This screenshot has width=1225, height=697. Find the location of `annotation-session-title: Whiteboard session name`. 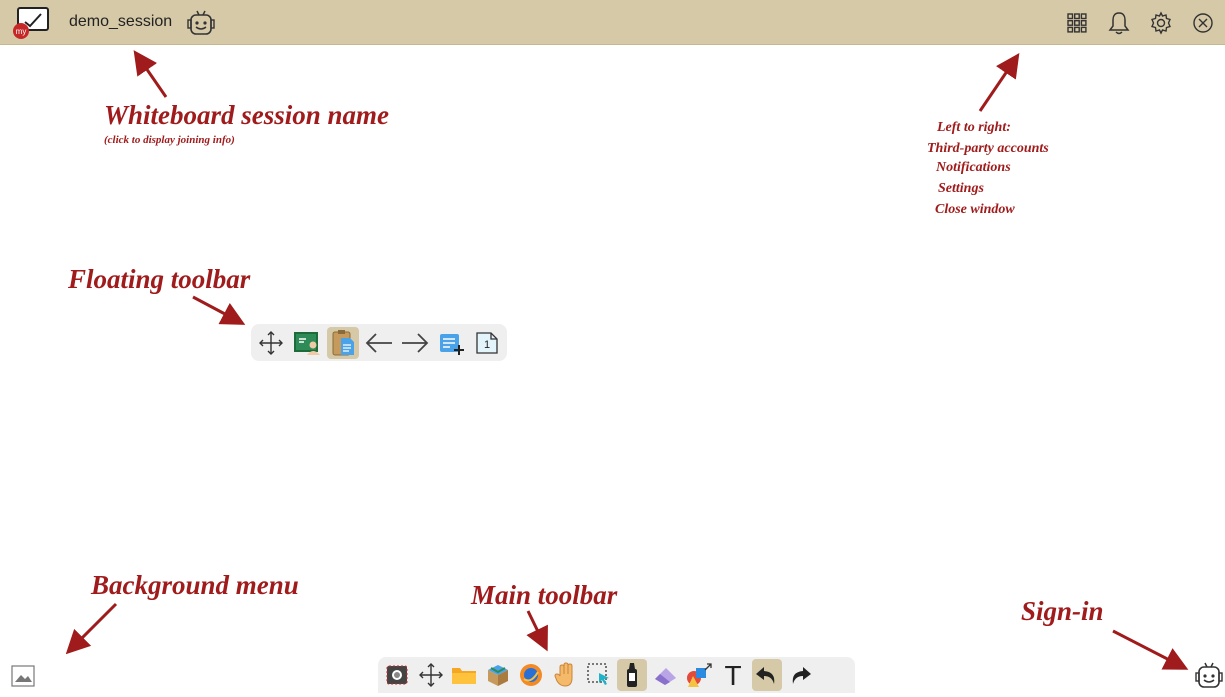

annotation-session-title: Whiteboard session name is located at coordinates (247, 115).